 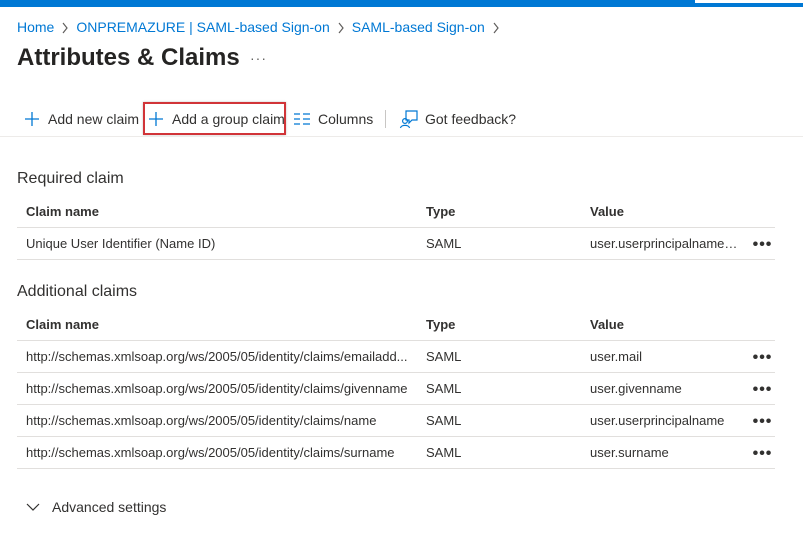 What do you see at coordinates (661, 420) in the screenshot?
I see `claim-value-cell: user.userprincipalname` at bounding box center [661, 420].